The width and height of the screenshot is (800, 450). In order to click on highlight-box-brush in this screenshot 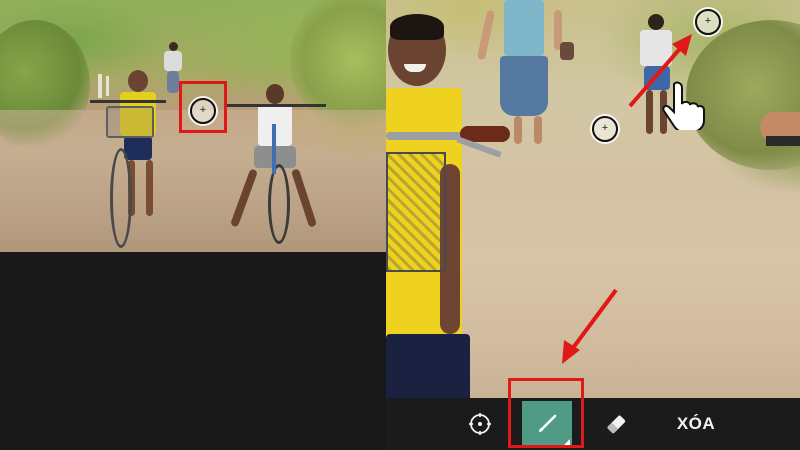, I will do `click(546, 413)`.